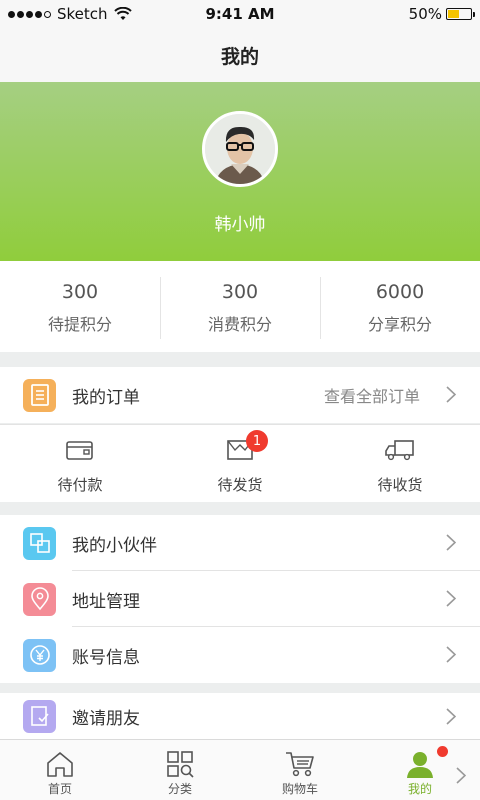 The image size is (480, 800). I want to click on menu-item-partners: 我的小伙伴, so click(240, 543).